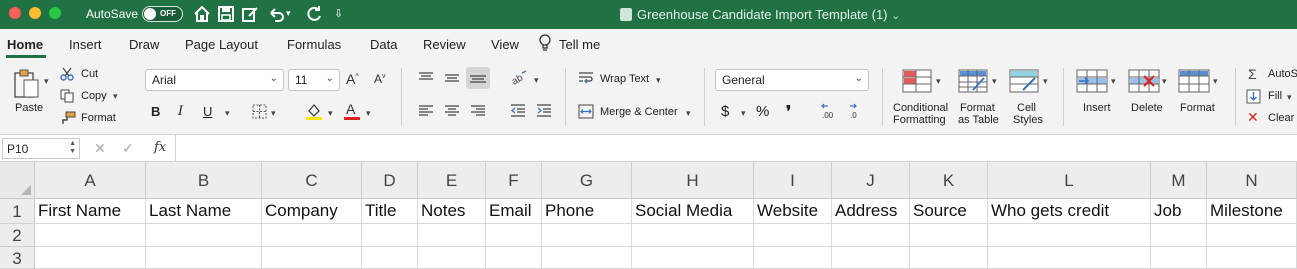 The width and height of the screenshot is (1297, 269). Describe the element at coordinates (1147, 108) in the screenshot. I see `delete-label: Delete` at that location.